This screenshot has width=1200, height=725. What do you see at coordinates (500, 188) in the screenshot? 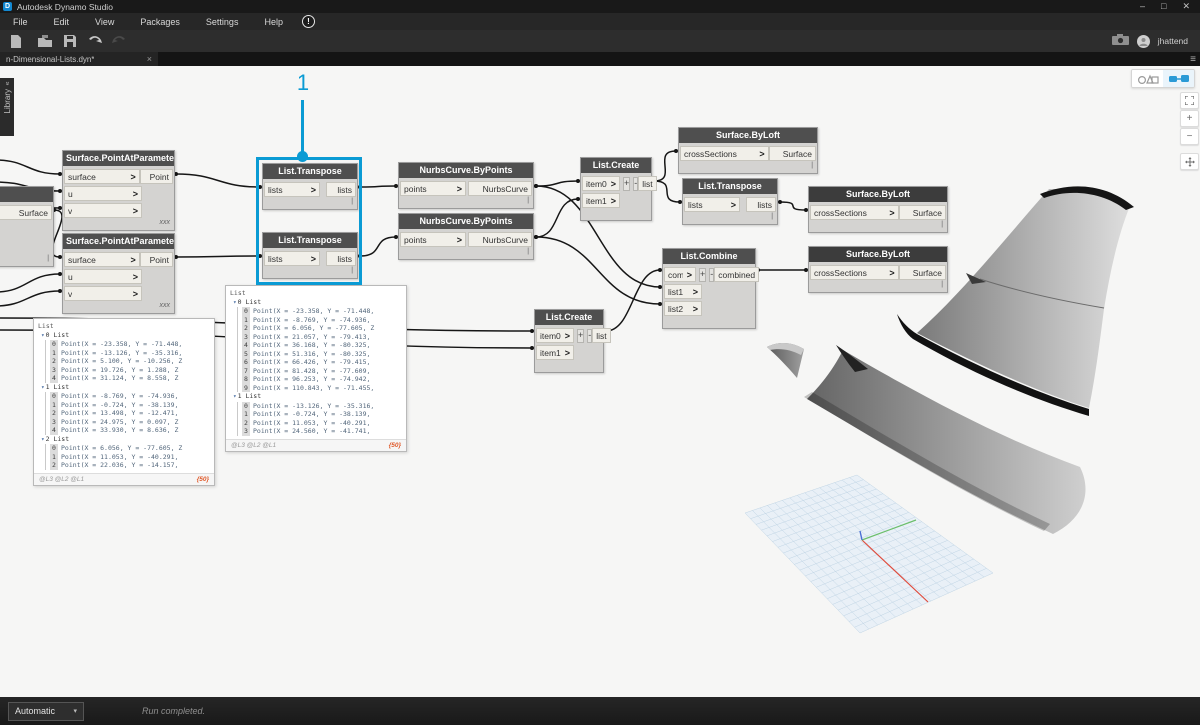
I see `output-port-NurbsCurve: NurbsCurve` at bounding box center [500, 188].